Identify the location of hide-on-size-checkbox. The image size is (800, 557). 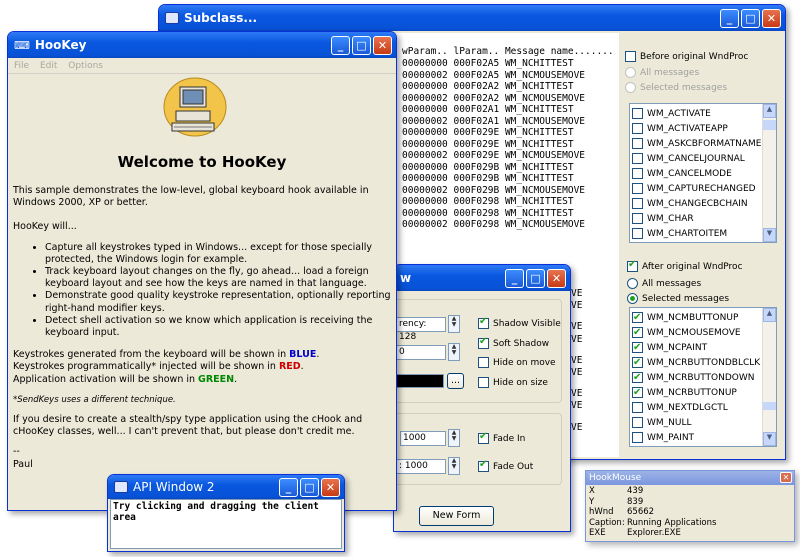
(483, 382).